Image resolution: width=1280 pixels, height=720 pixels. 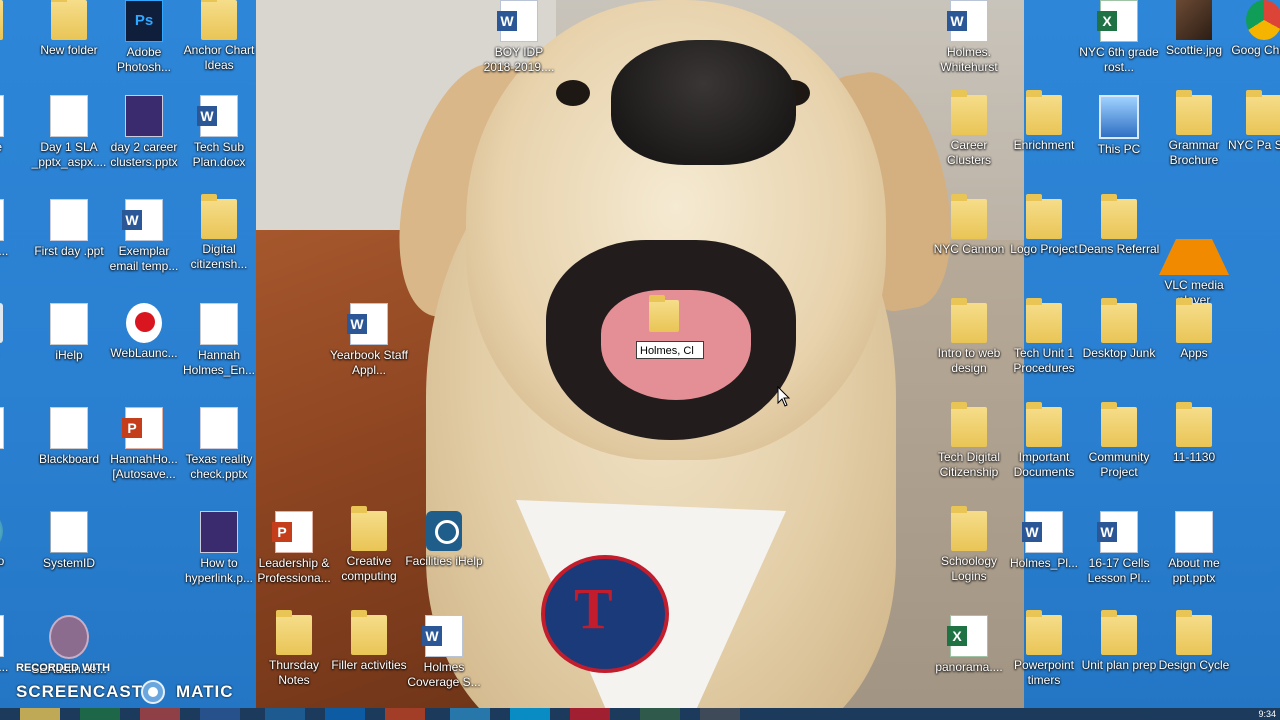 I want to click on record-icon, so click(x=144, y=323).